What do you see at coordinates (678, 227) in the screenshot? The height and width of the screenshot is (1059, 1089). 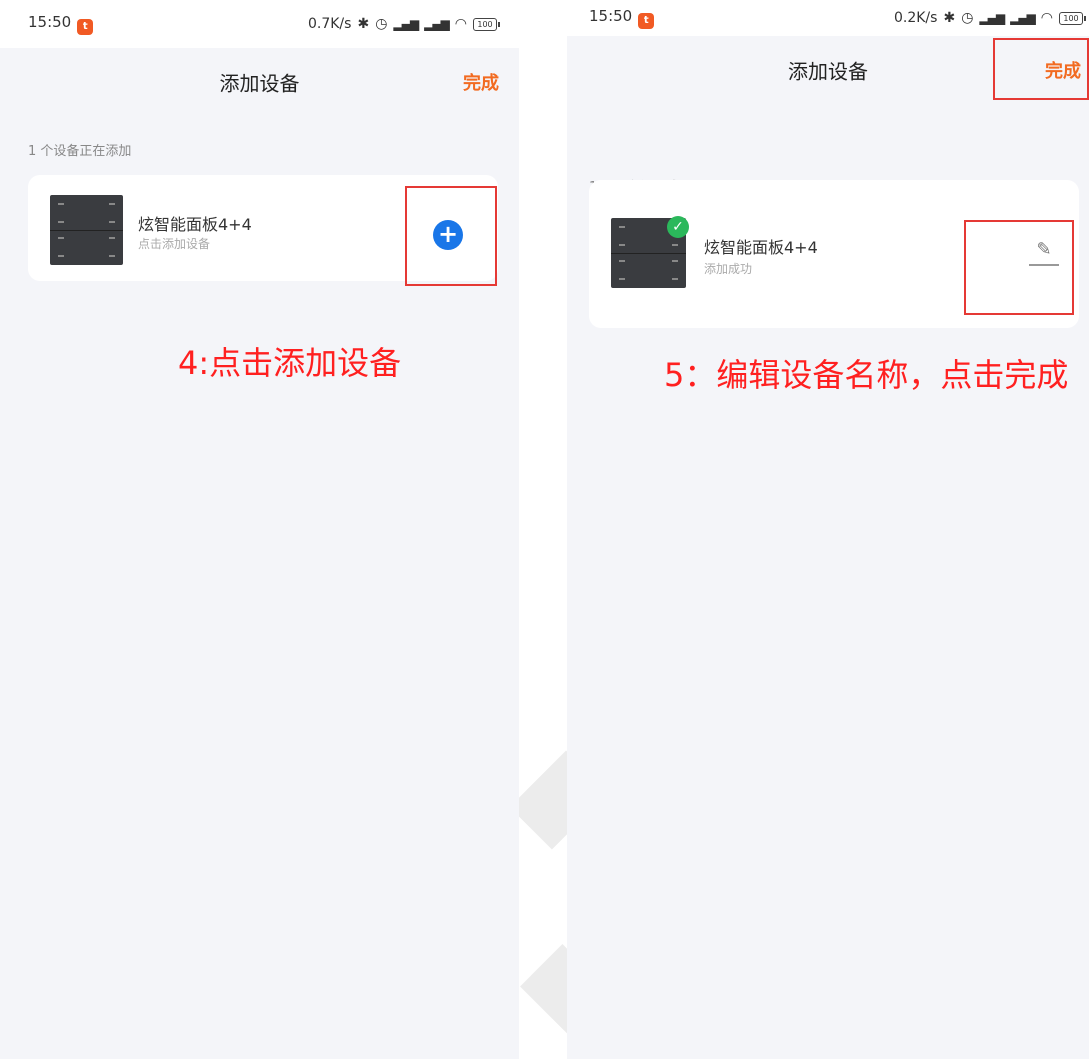 I see `success-check-icon: ✓` at bounding box center [678, 227].